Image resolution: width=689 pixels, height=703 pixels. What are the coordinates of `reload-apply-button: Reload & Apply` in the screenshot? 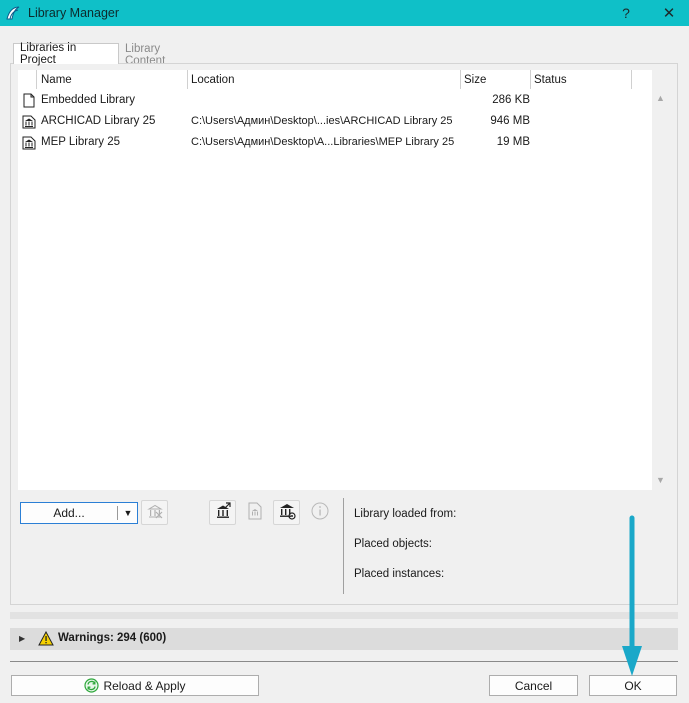 It's located at (135, 685).